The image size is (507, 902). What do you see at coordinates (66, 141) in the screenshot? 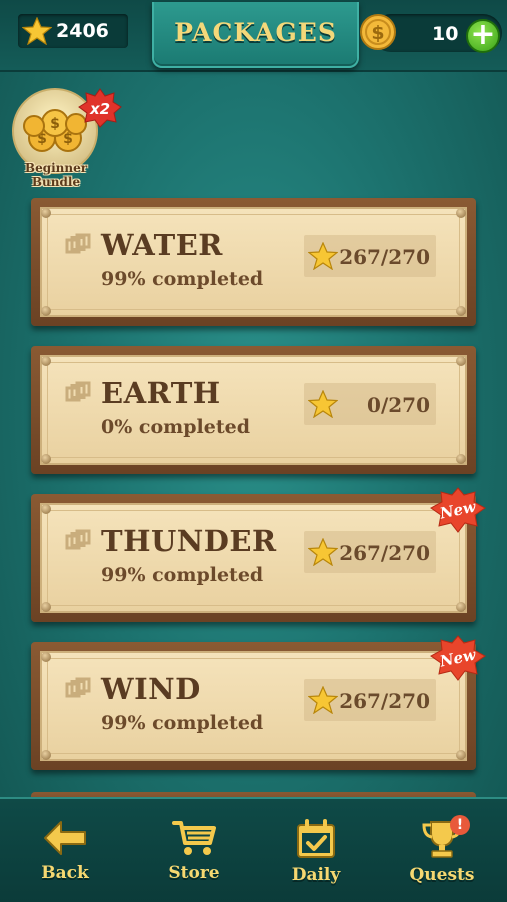
I see `beginner-bundle-button: $ $ $ x2 Beginner Bundle` at bounding box center [66, 141].